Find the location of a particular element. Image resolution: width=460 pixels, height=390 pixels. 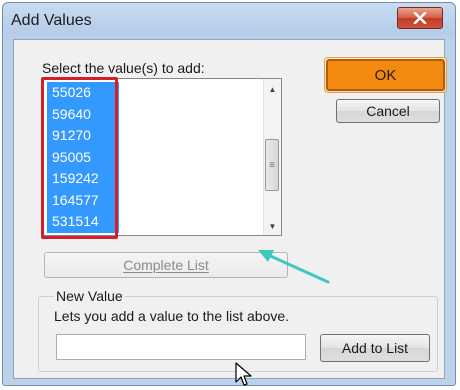

close-button is located at coordinates (420, 18).